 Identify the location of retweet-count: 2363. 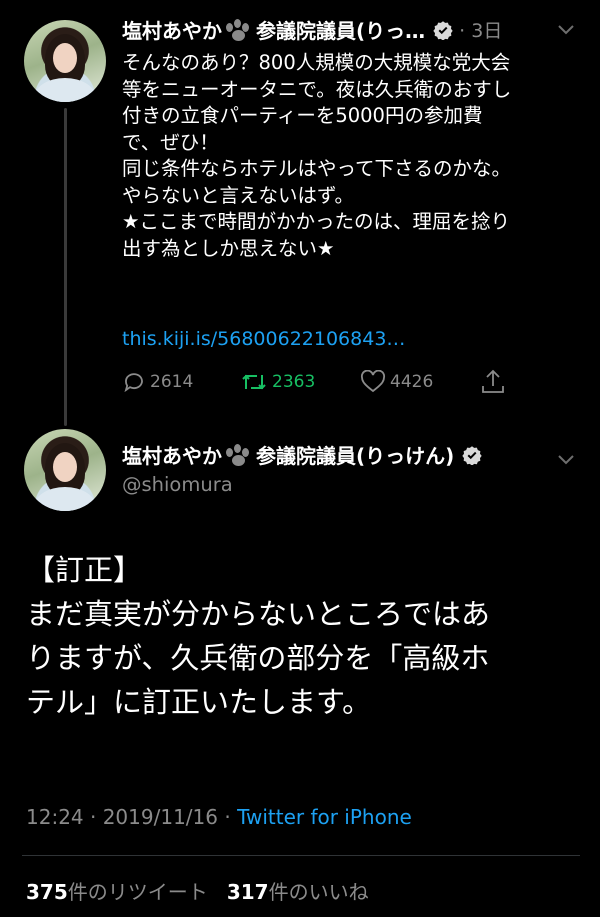
(294, 382).